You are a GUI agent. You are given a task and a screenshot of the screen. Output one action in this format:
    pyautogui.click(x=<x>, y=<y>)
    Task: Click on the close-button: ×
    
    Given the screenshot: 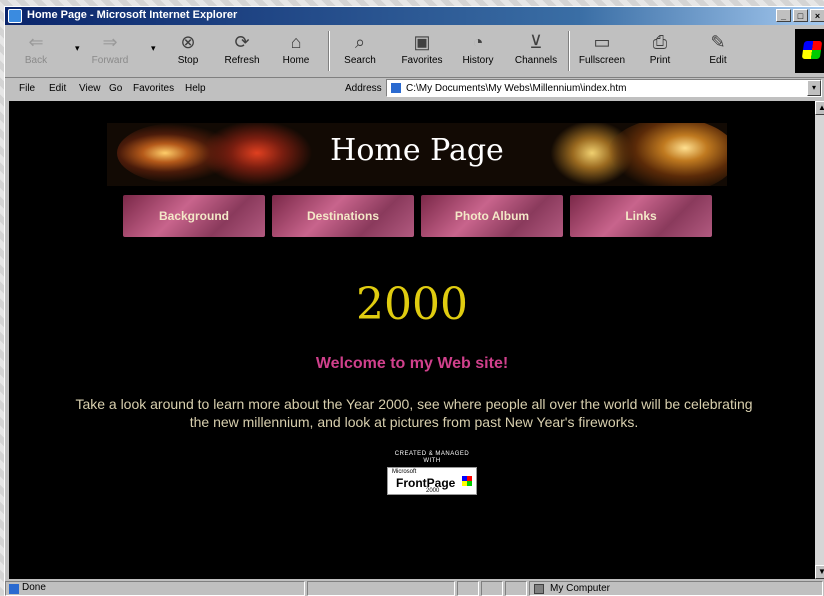 What is the action you would take?
    pyautogui.click(x=817, y=15)
    